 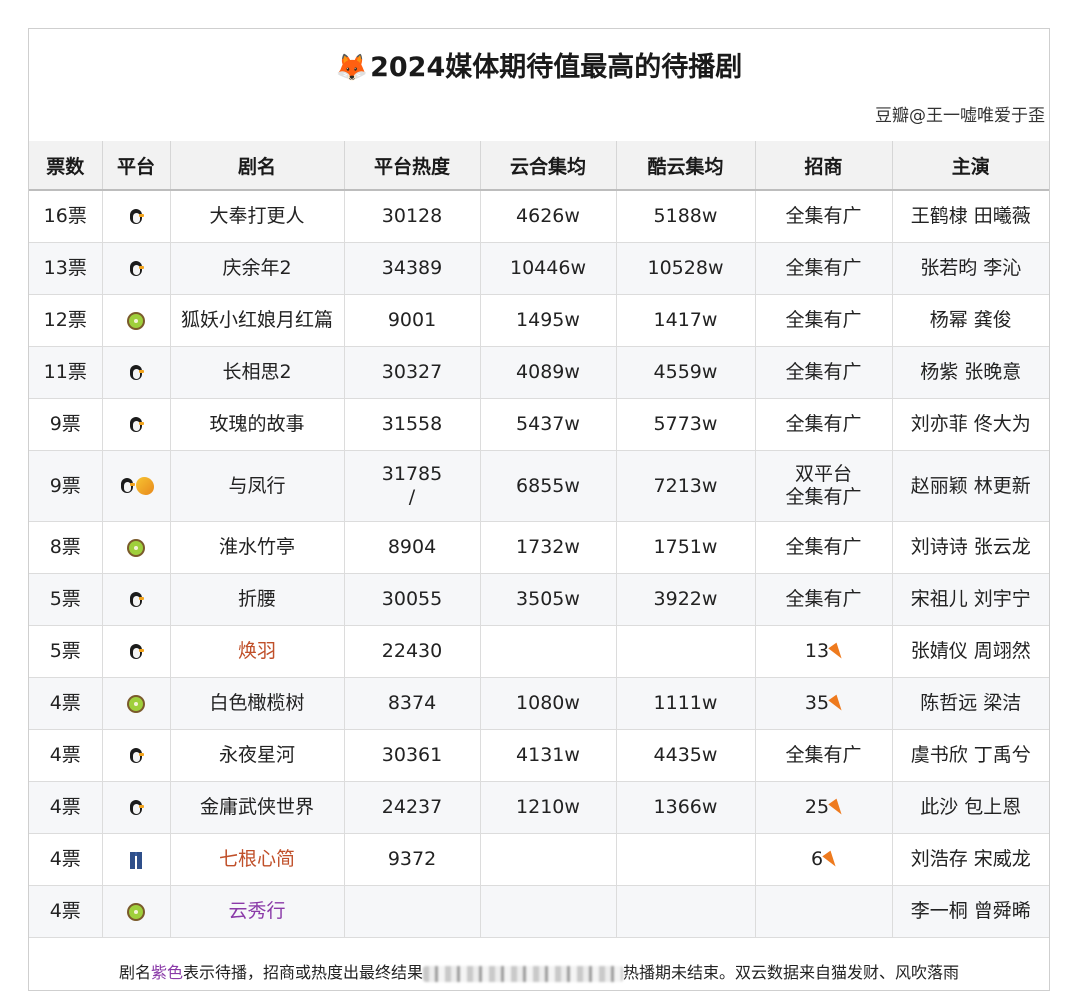 I want to click on table-row: 4票 七根心简 9372 6 刘浩存 宋威龙, so click(x=539, y=859).